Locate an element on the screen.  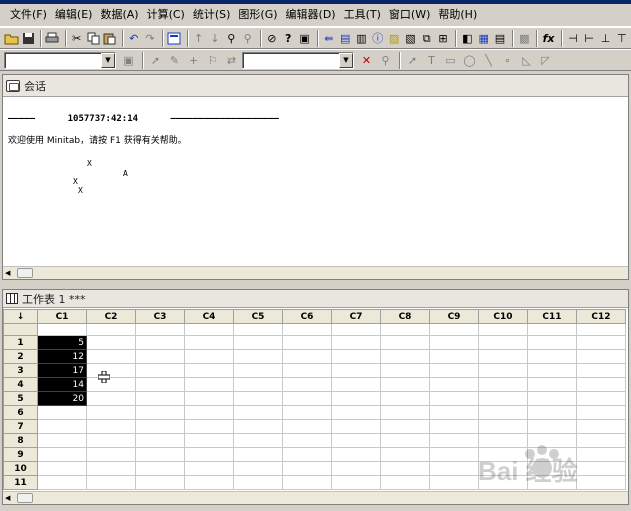
row-header: 8 is located at coordinates (20, 440).